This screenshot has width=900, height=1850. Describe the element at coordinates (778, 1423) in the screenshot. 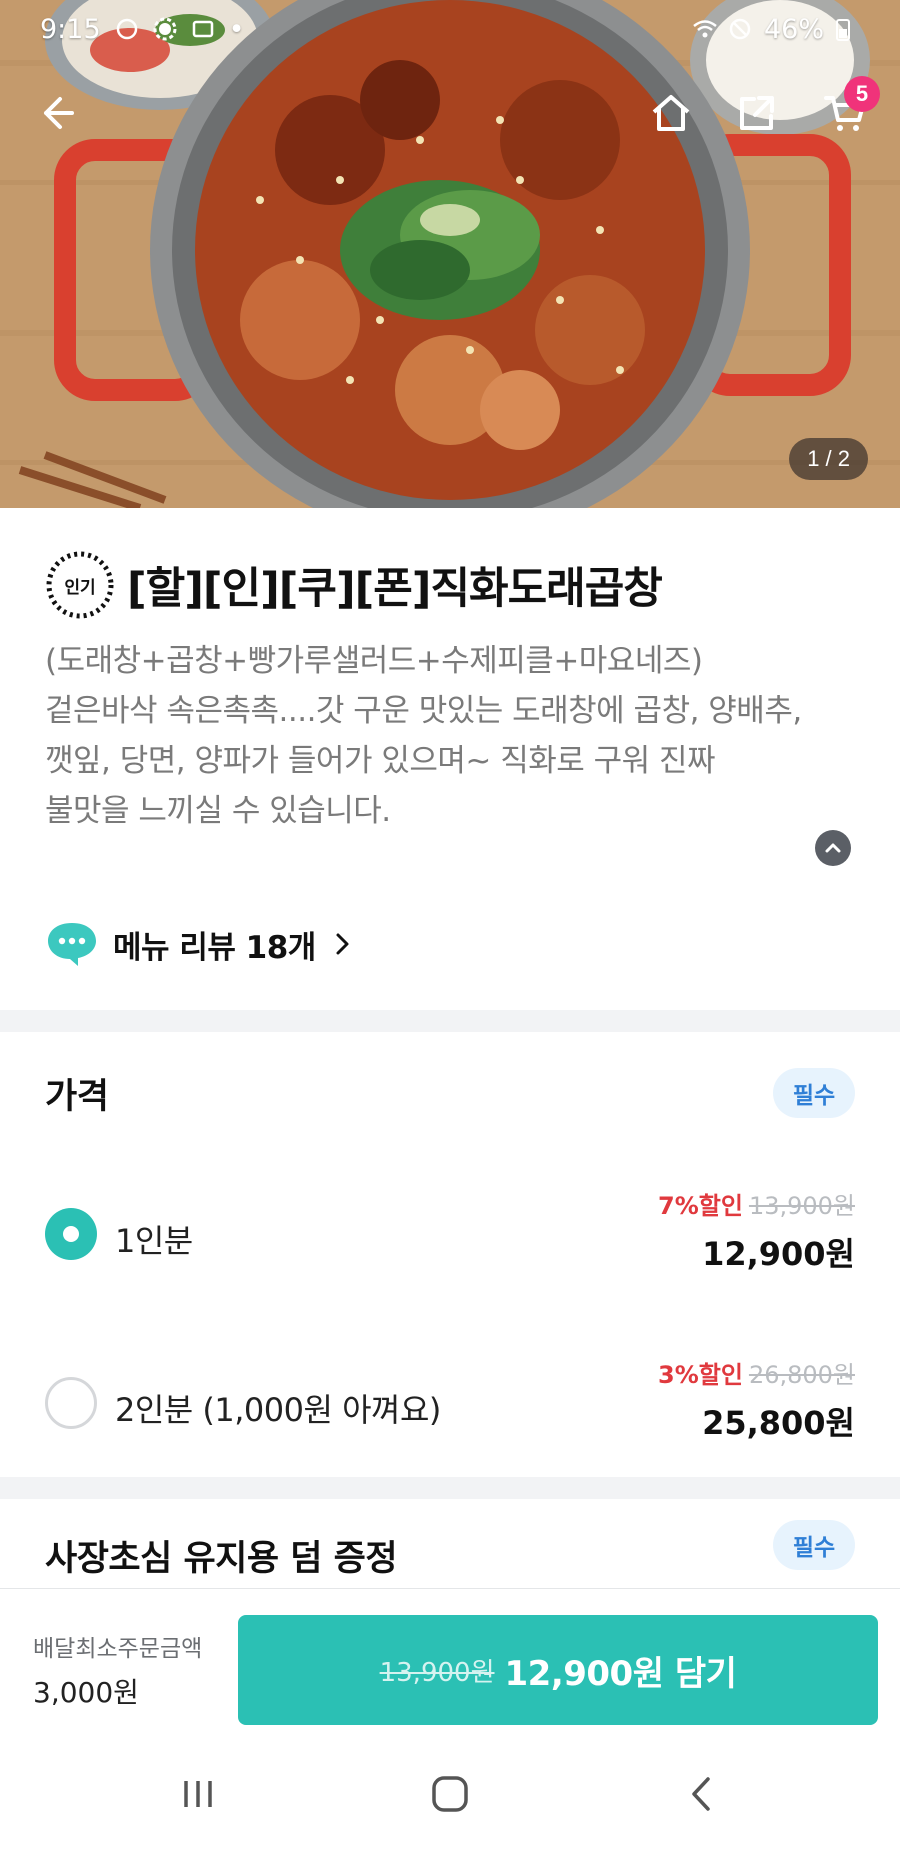

I see `final-price: 25,800원` at that location.